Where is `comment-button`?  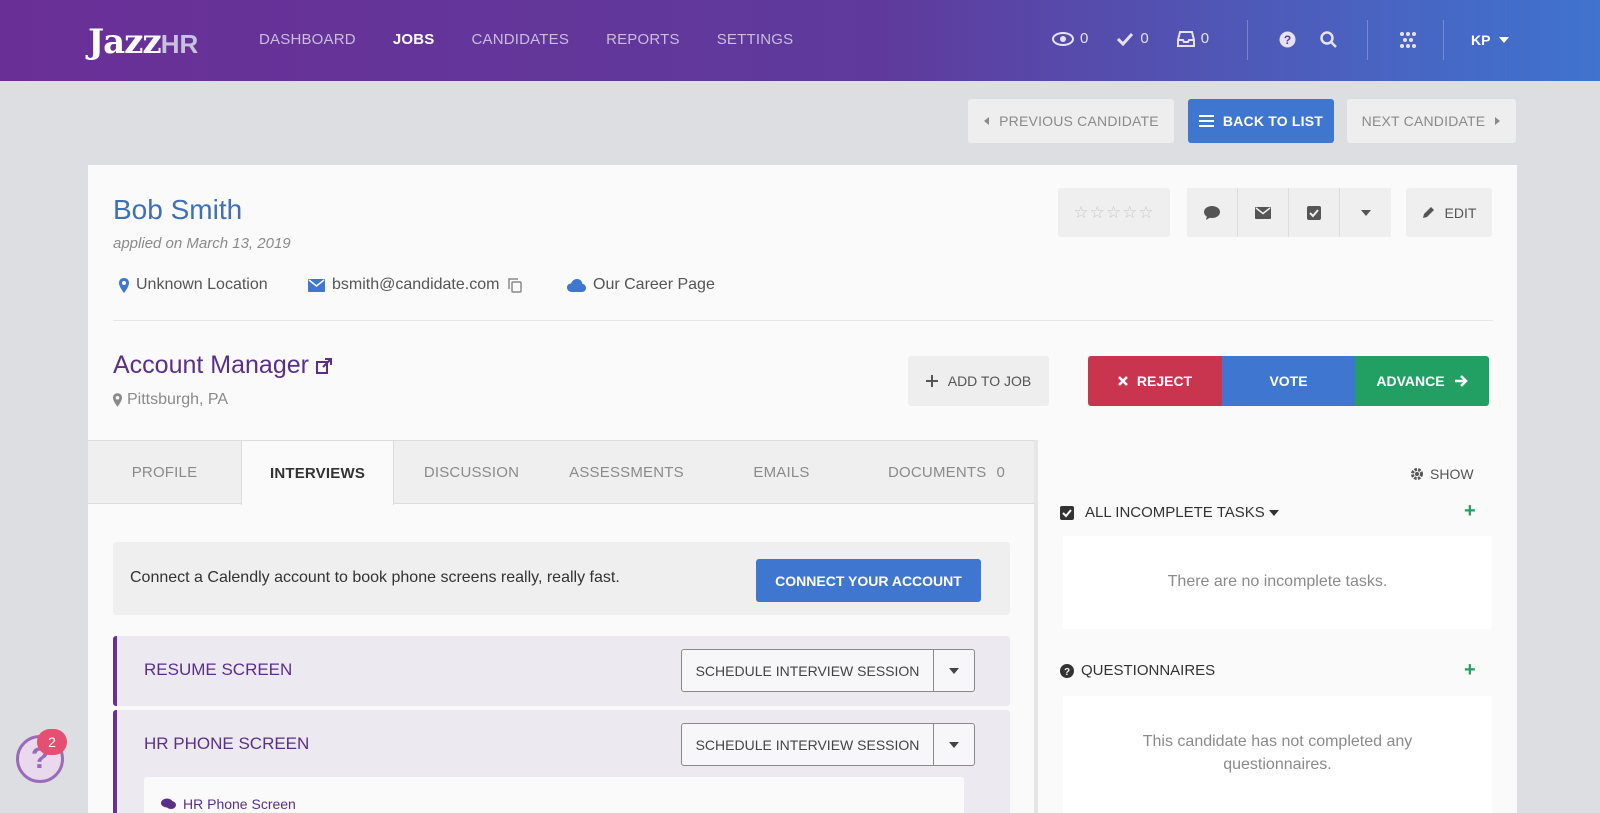 comment-button is located at coordinates (1212, 212).